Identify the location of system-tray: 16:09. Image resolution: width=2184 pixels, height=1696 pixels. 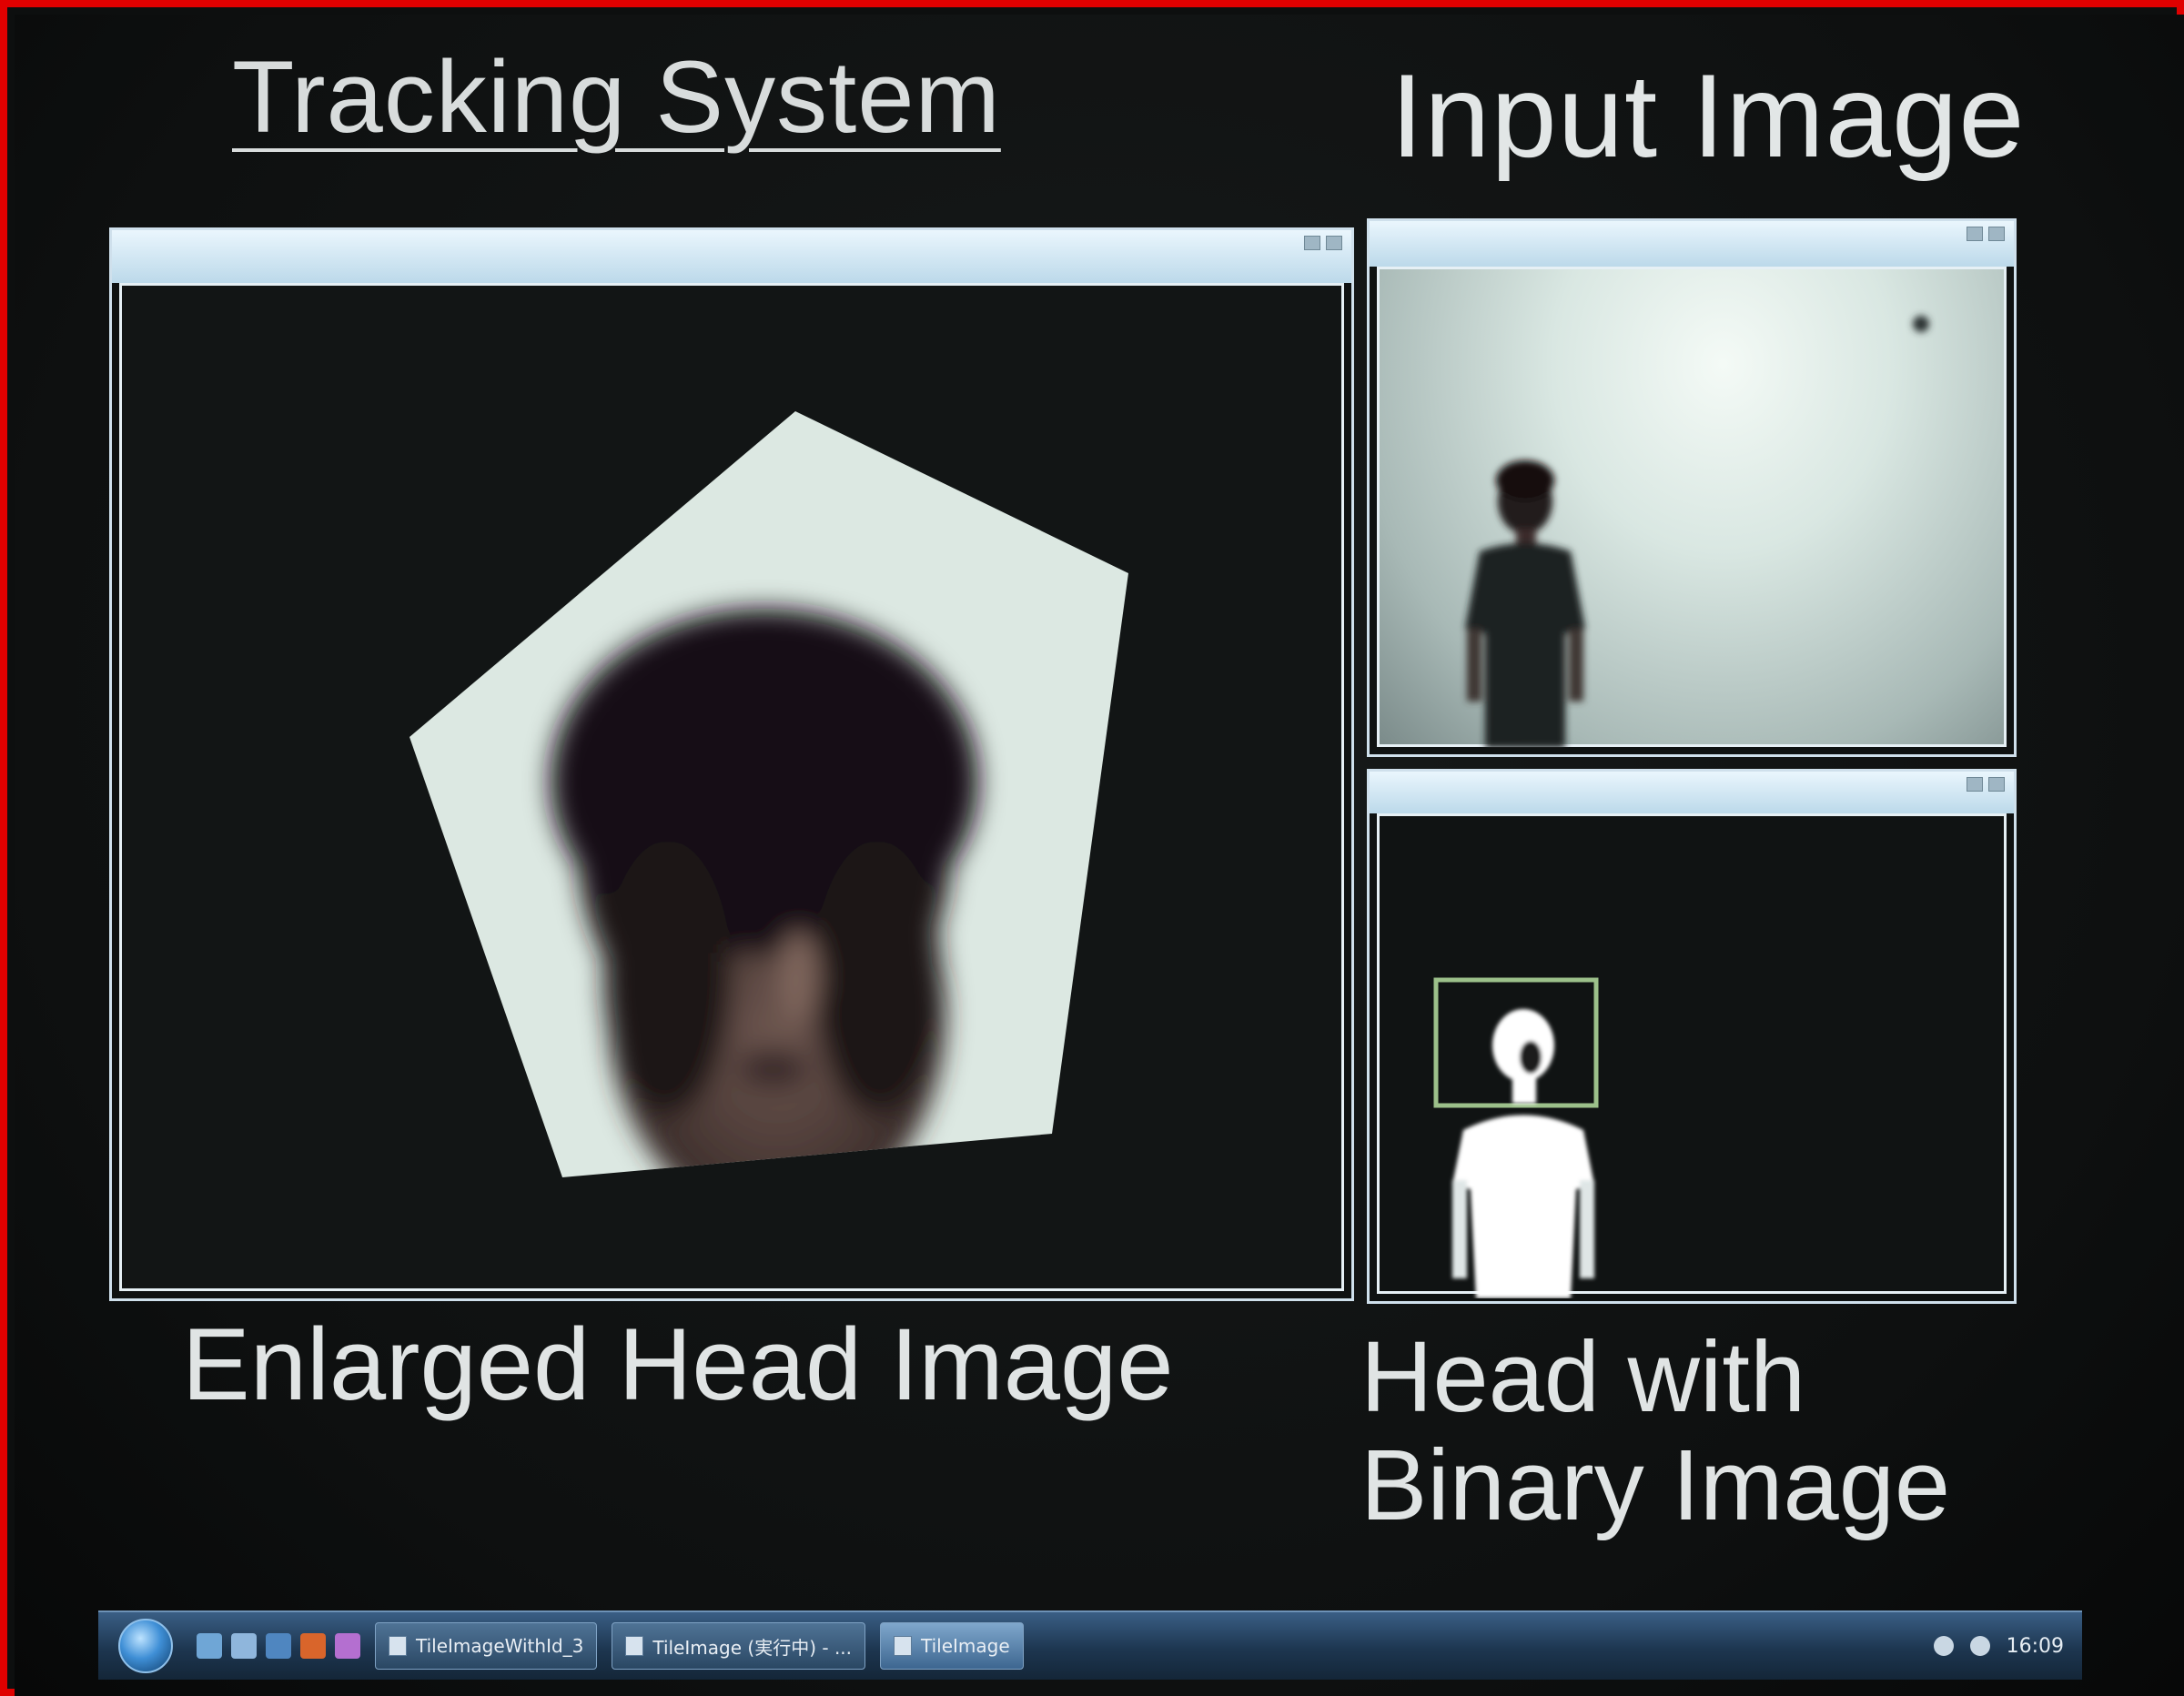
(1998, 1646).